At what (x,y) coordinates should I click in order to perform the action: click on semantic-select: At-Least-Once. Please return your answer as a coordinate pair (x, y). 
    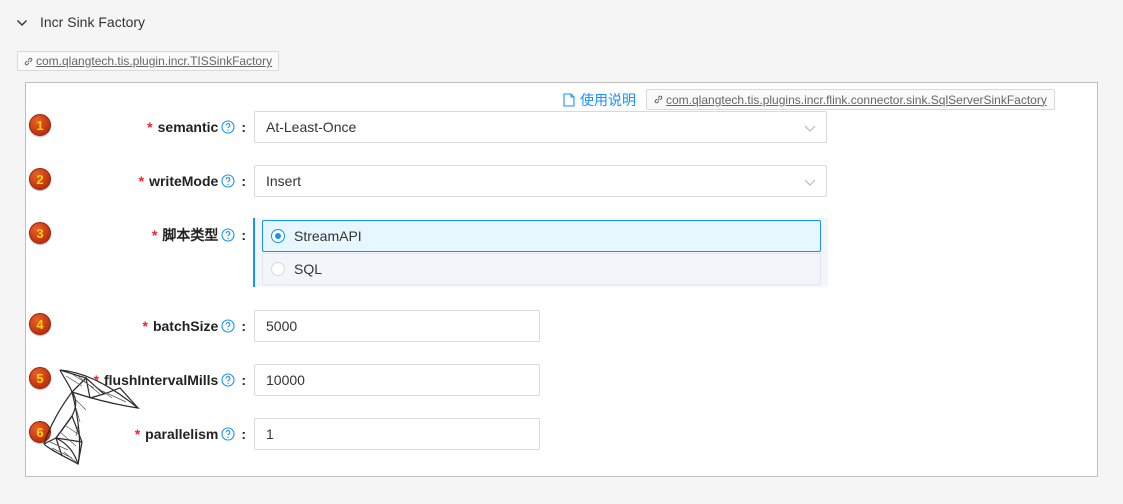
    Looking at the image, I should click on (540, 127).